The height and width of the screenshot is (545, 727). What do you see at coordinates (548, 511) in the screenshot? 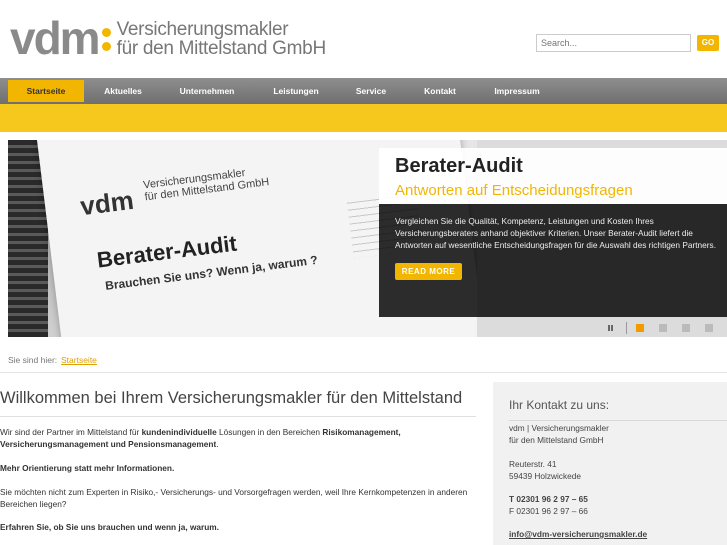
I see `fax-number: F 02301 96 2 97 – 66` at bounding box center [548, 511].